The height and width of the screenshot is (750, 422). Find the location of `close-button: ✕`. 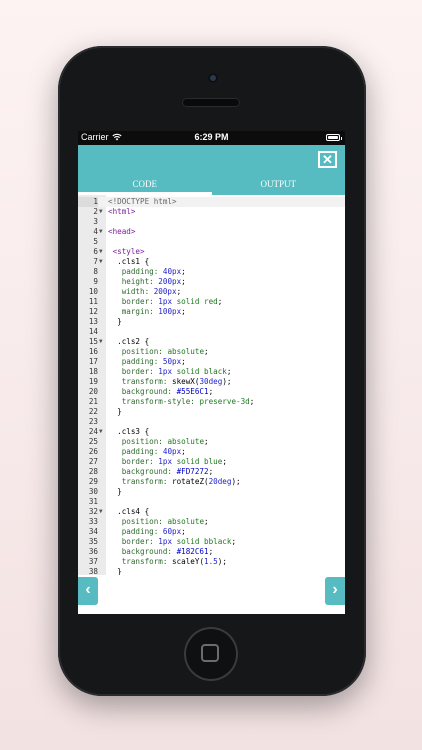

close-button: ✕ is located at coordinates (327, 159).